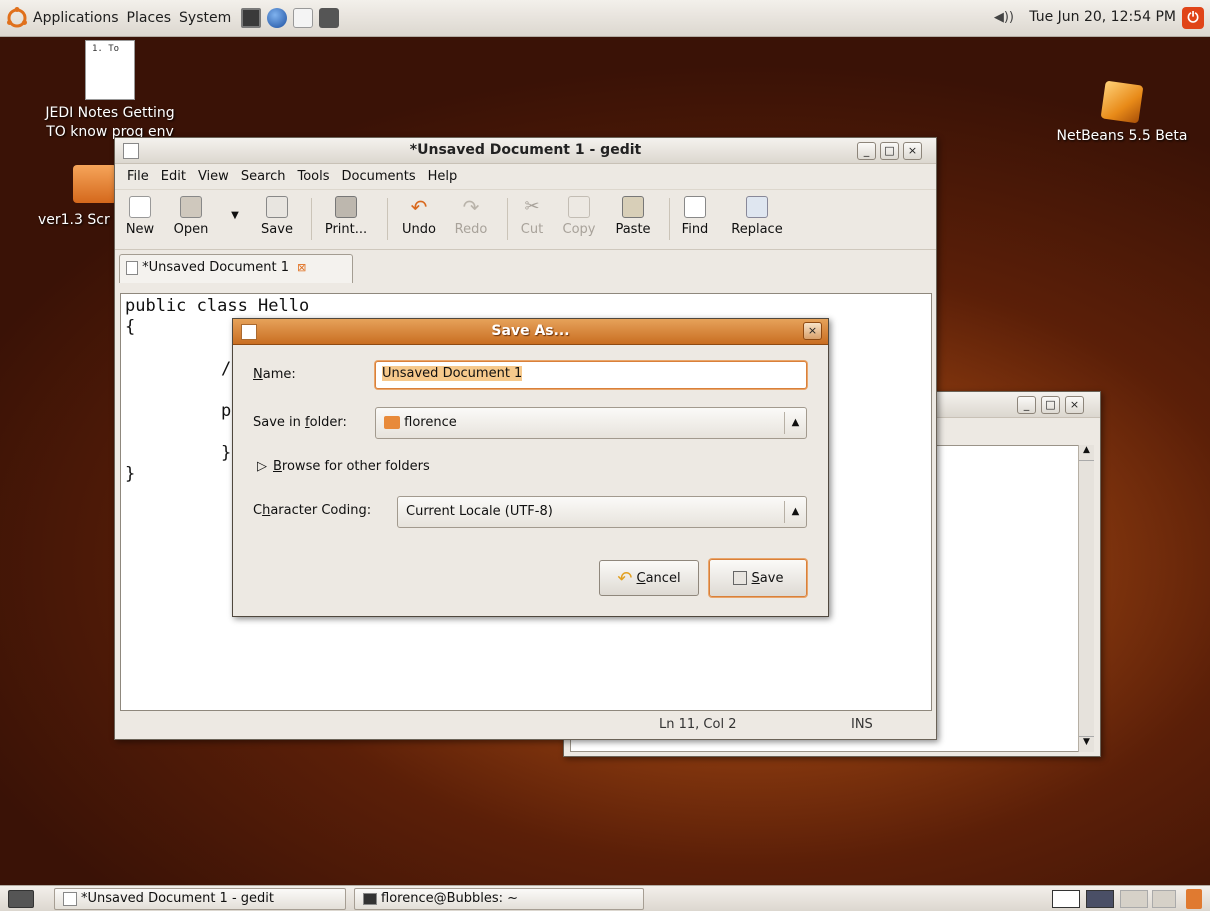  I want to click on window-title: *Unsaved Document 1 - gedit, so click(525, 150).